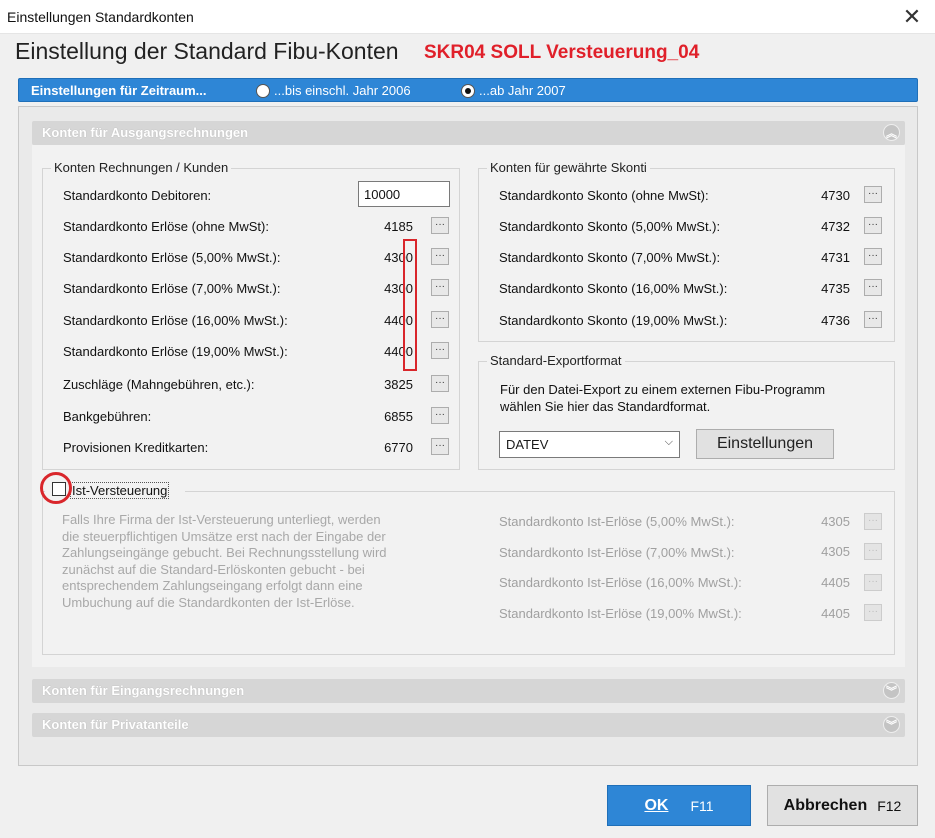 This screenshot has height=838, width=935. What do you see at coordinates (613, 288) in the screenshot?
I see `discount-16-label: Standardkonto Skonto (16,00% MwSt.):` at bounding box center [613, 288].